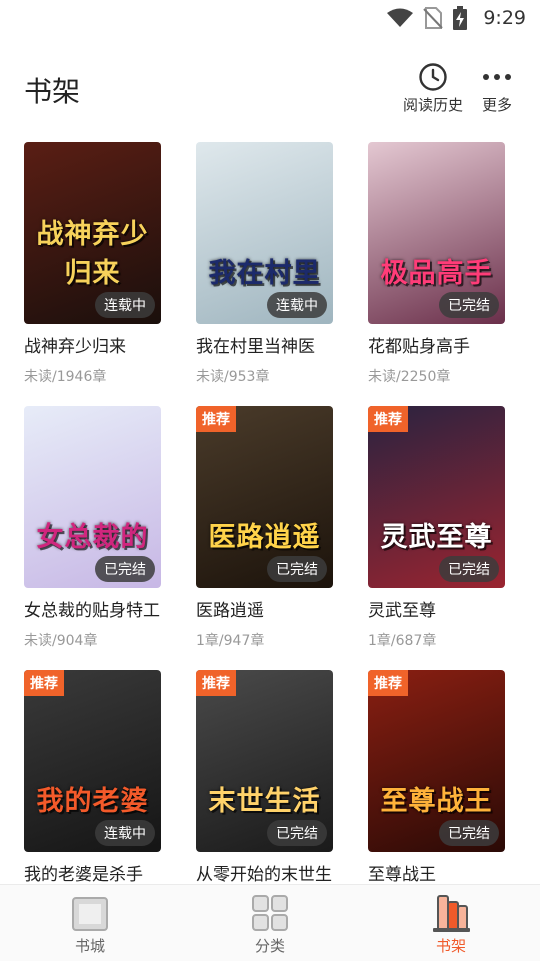 The height and width of the screenshot is (961, 540). What do you see at coordinates (436, 273) in the screenshot?
I see `cover-title: 极品高手` at bounding box center [436, 273].